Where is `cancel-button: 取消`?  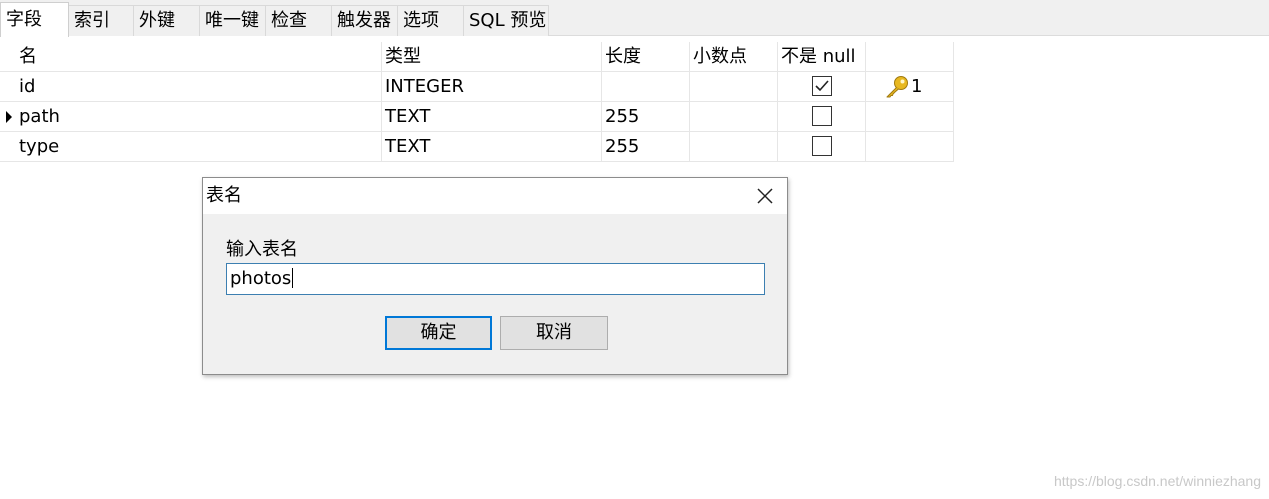 cancel-button: 取消 is located at coordinates (554, 333).